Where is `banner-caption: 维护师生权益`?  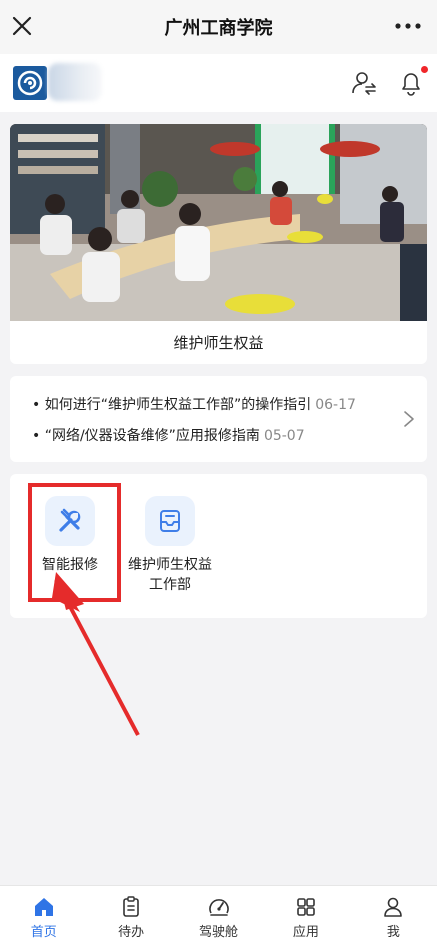
banner-caption: 维护师生权益 is located at coordinates (218, 343).